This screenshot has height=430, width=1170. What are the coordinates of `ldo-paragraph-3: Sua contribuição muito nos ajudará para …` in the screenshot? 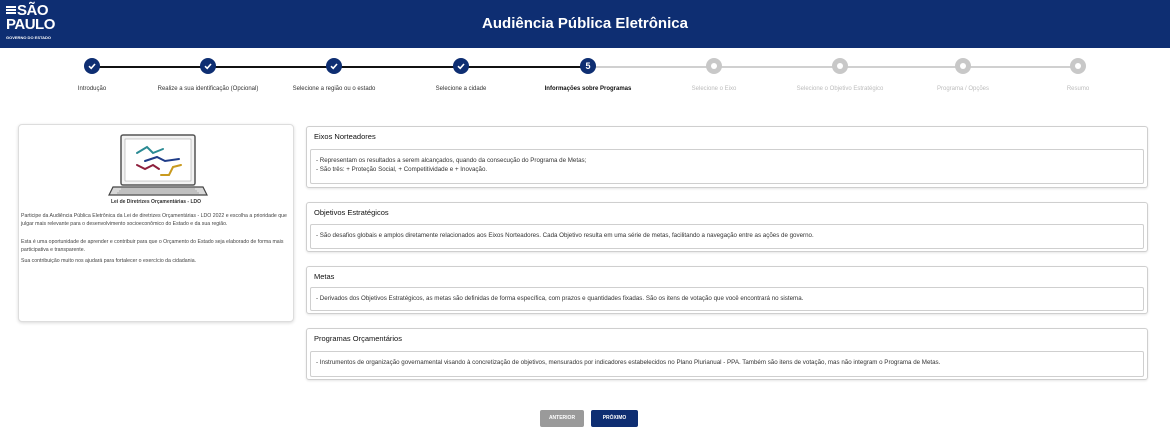 It's located at (109, 261).